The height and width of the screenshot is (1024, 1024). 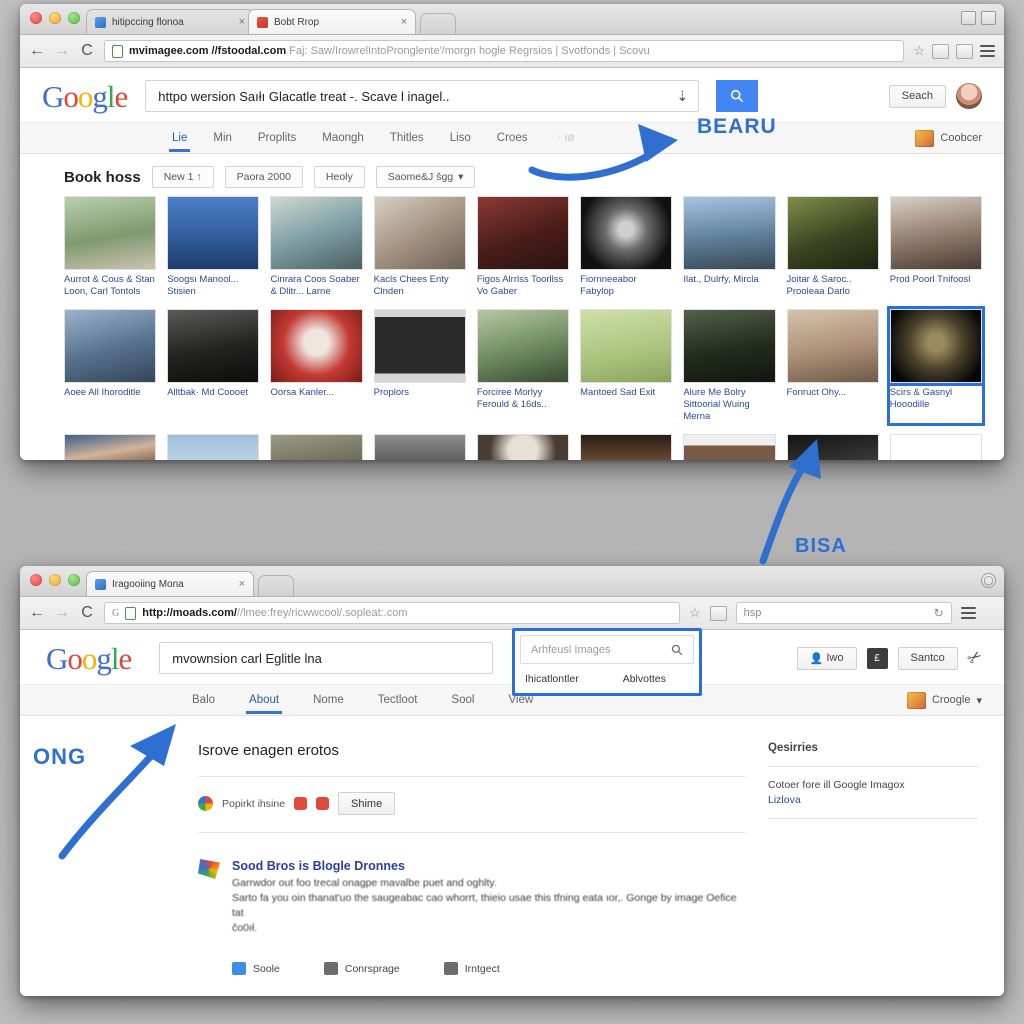 I want to click on image-caption: Soogsı Manool... Stisien, so click(x=213, y=286).